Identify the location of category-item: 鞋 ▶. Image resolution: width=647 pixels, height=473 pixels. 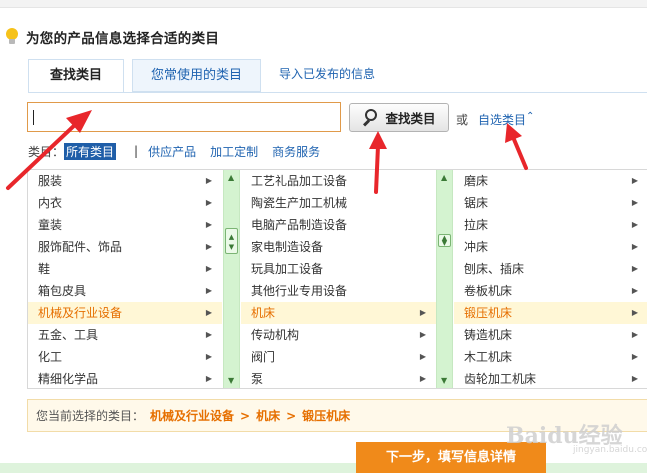
(125, 269).